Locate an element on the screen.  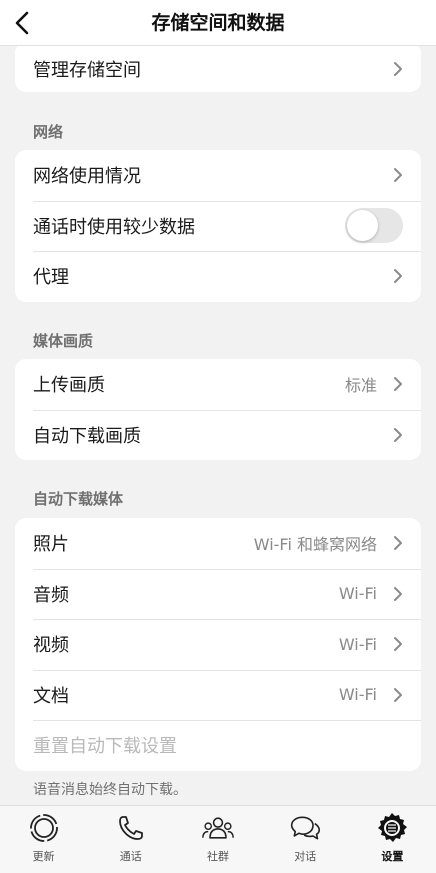
manage-storage-row: 管理存储空间 is located at coordinates (218, 69).